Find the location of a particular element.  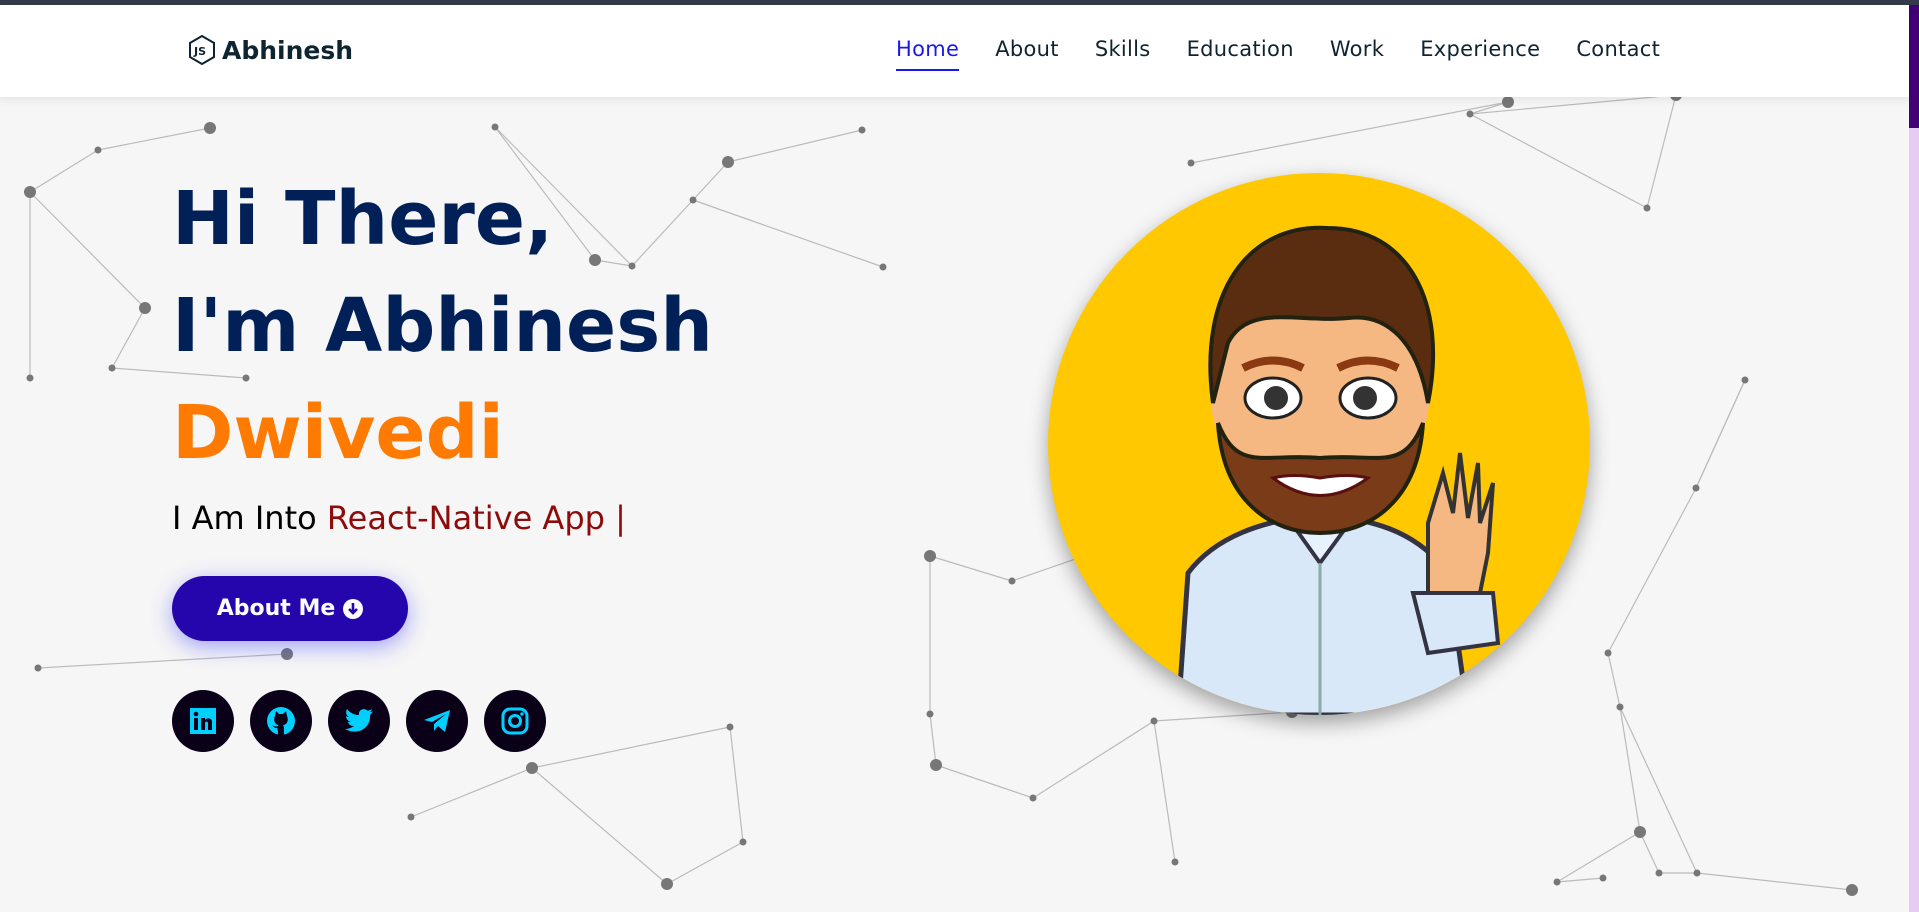

typed-subtitle: I Am Into React-Native App | is located at coordinates (442, 518).